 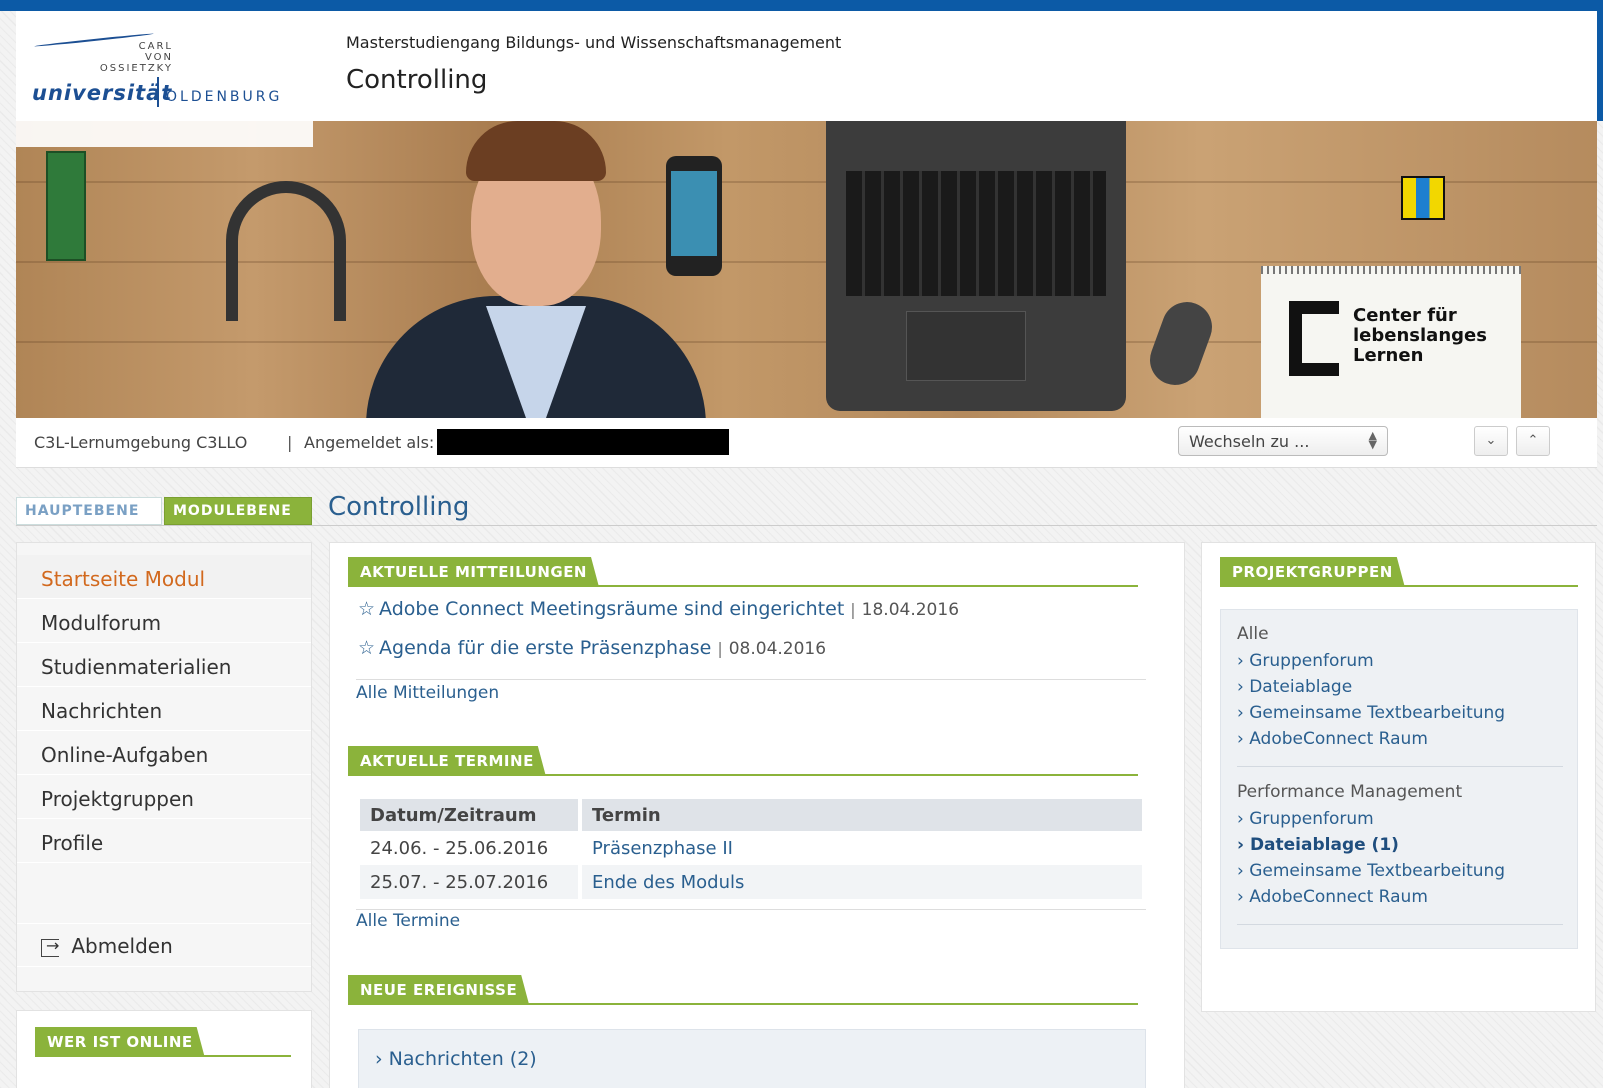 I want to click on rubiks-cube-image, so click(x=1423, y=198).